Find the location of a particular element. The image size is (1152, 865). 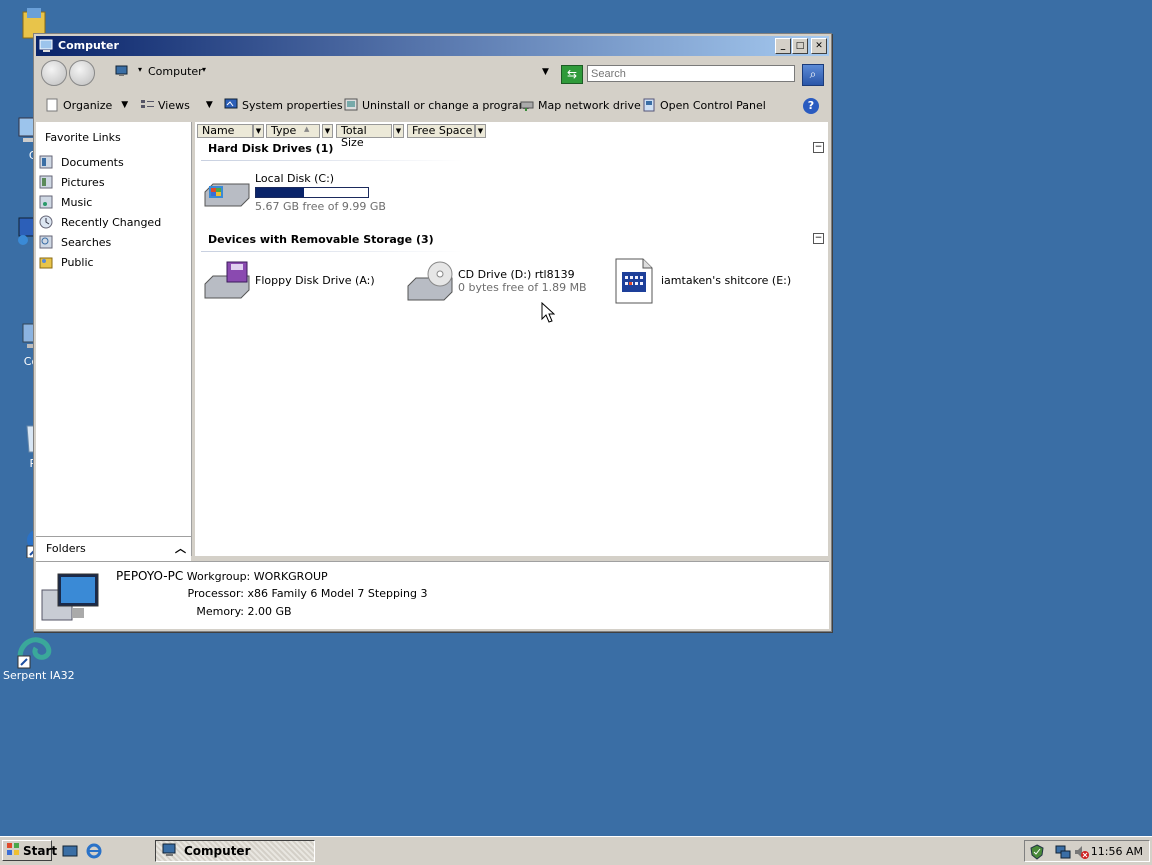

drive-name: iamtaken's shitcore (E:) is located at coordinates (726, 280).